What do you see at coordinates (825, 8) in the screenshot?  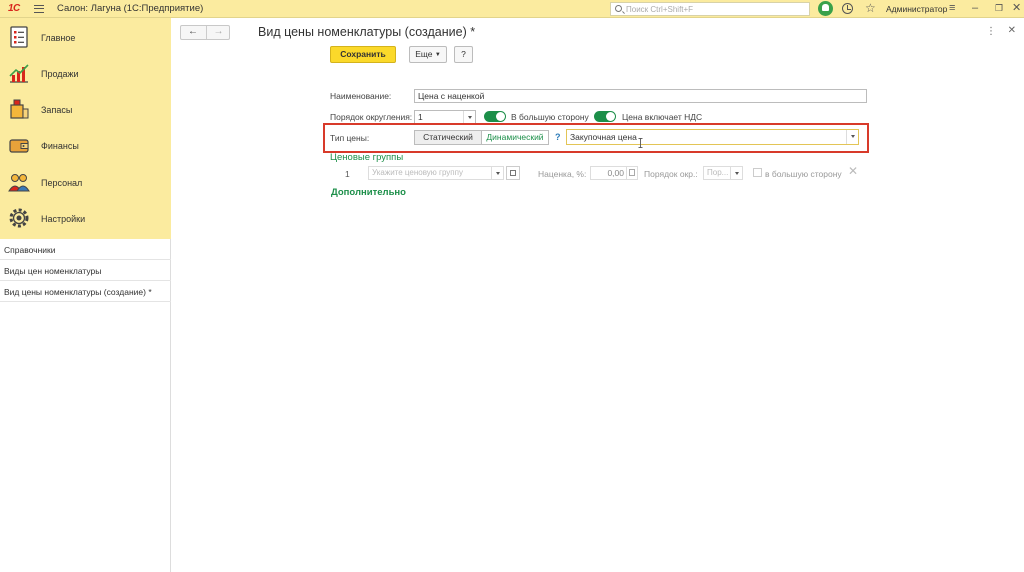 I see `notifications-icon` at bounding box center [825, 8].